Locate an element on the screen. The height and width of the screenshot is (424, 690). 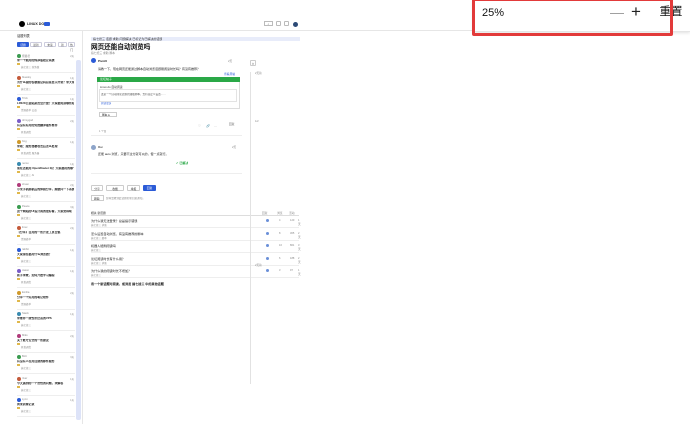
list-item: linux 2天 【分享】自用的一些开发工具合集 资源荟萃 is located at coordinates (46, 235).